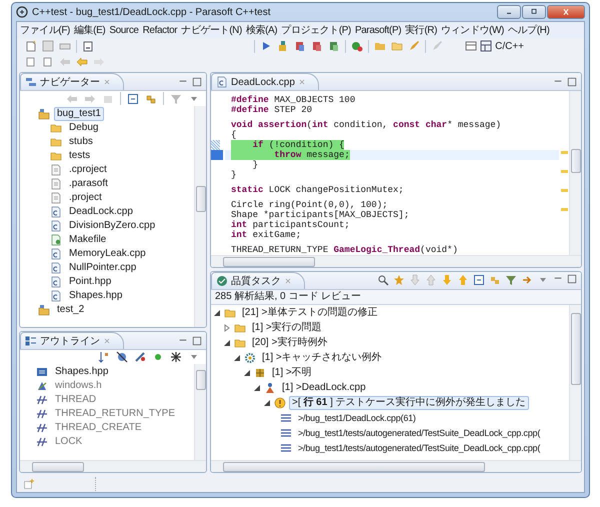  Describe the element at coordinates (292, 373) in the screenshot. I see `task-item: [1] >不明` at that location.